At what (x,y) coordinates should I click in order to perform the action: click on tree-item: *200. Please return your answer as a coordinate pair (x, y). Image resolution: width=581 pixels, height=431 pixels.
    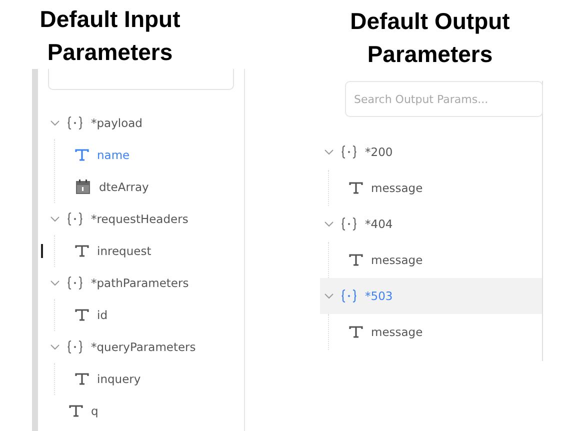
    Looking at the image, I should click on (431, 152).